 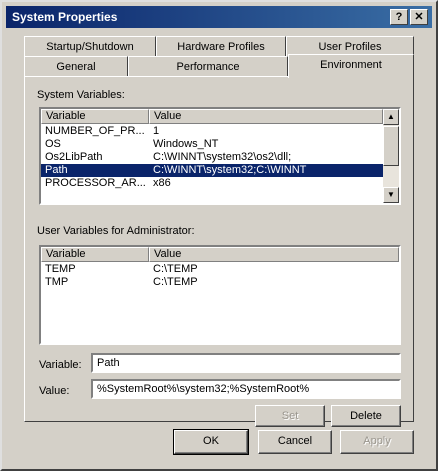 I want to click on list-item: Os2LibPath C:\WINNT\system32\os2\dll;, so click(x=212, y=157).